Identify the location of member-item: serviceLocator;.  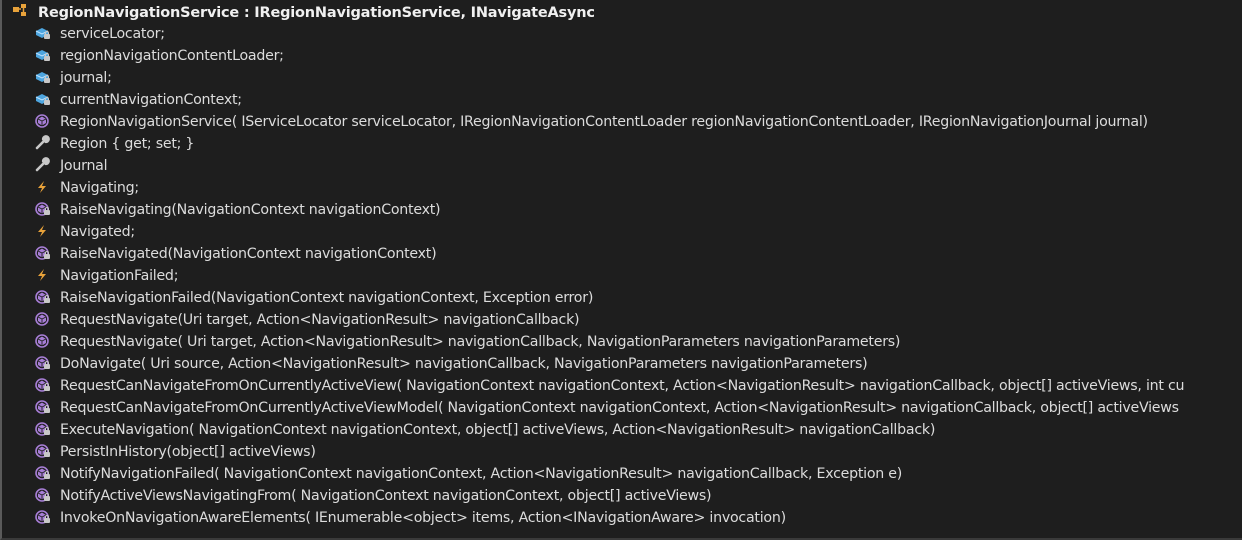
(638, 34).